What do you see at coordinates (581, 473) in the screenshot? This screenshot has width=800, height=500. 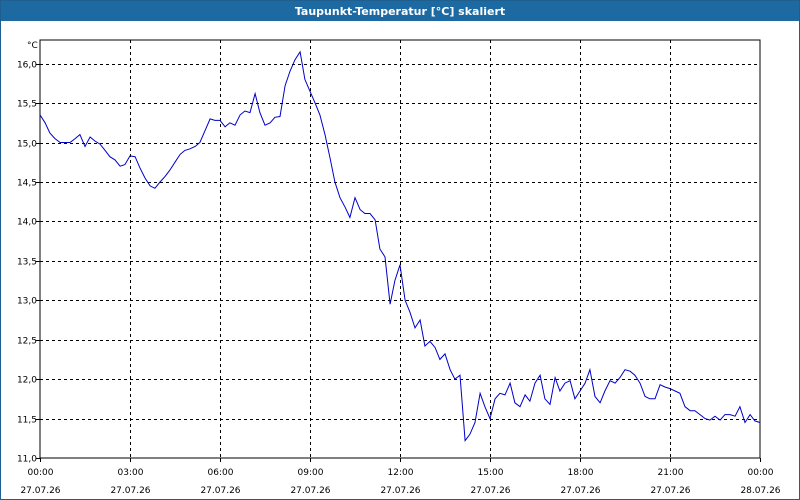 I see `x-tick-time-label: 18:00` at bounding box center [581, 473].